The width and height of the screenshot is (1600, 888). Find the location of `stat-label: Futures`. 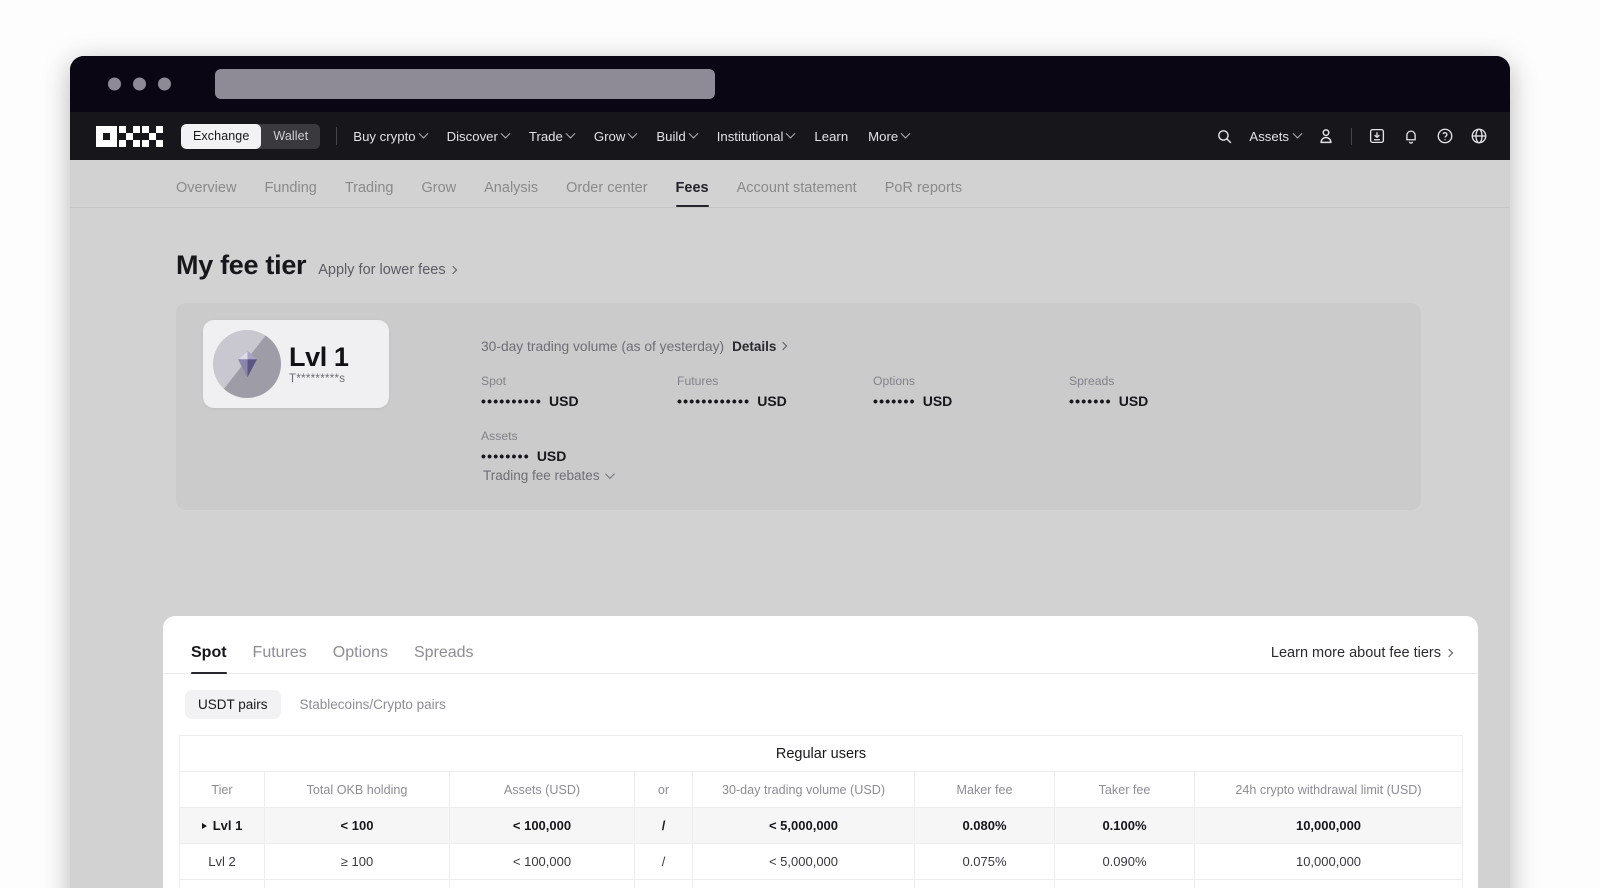

stat-label: Futures is located at coordinates (698, 381).